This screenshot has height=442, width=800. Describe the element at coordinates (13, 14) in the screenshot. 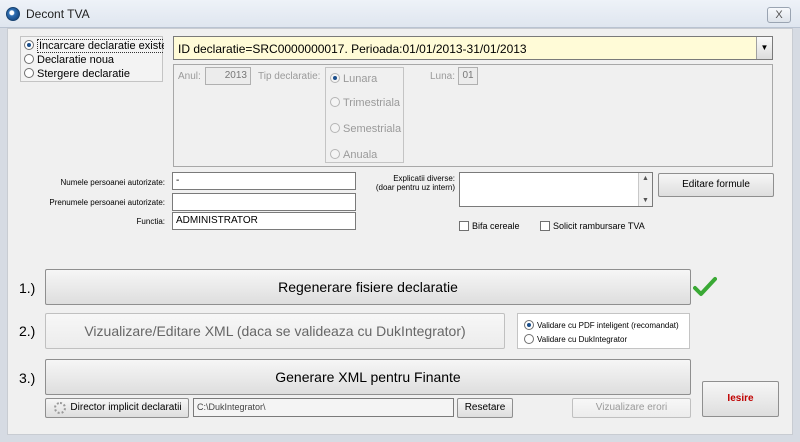

I see `app-icon` at that location.